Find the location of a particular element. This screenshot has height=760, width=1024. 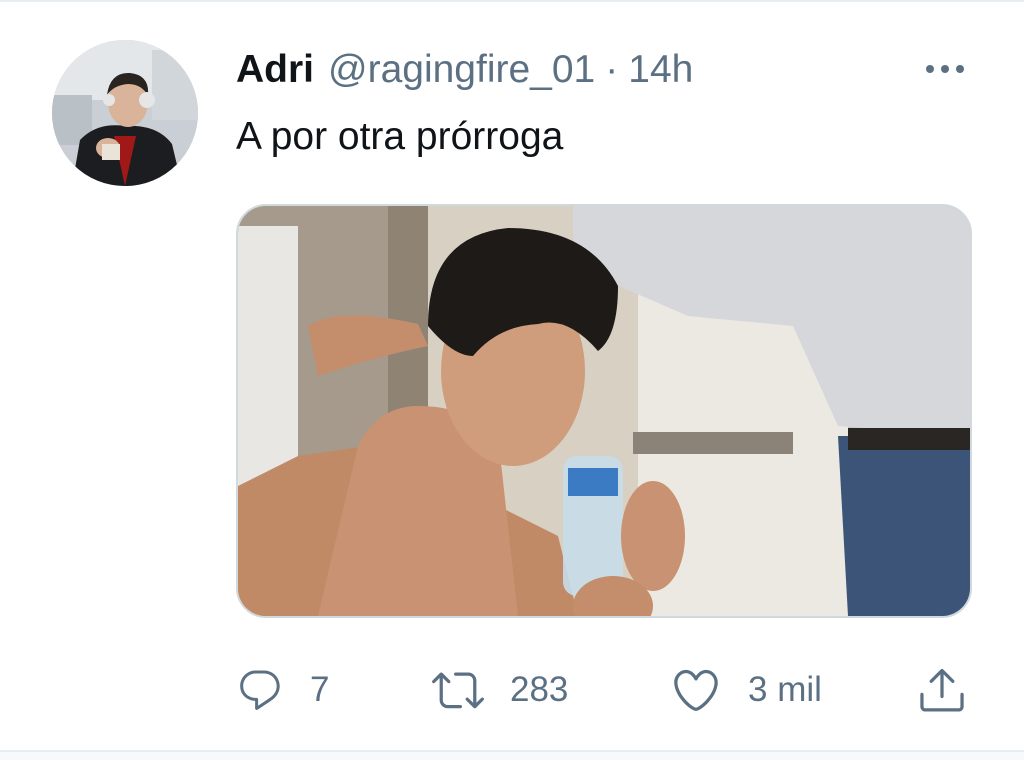

user-handle: @ragingfire_01 is located at coordinates (461, 70).